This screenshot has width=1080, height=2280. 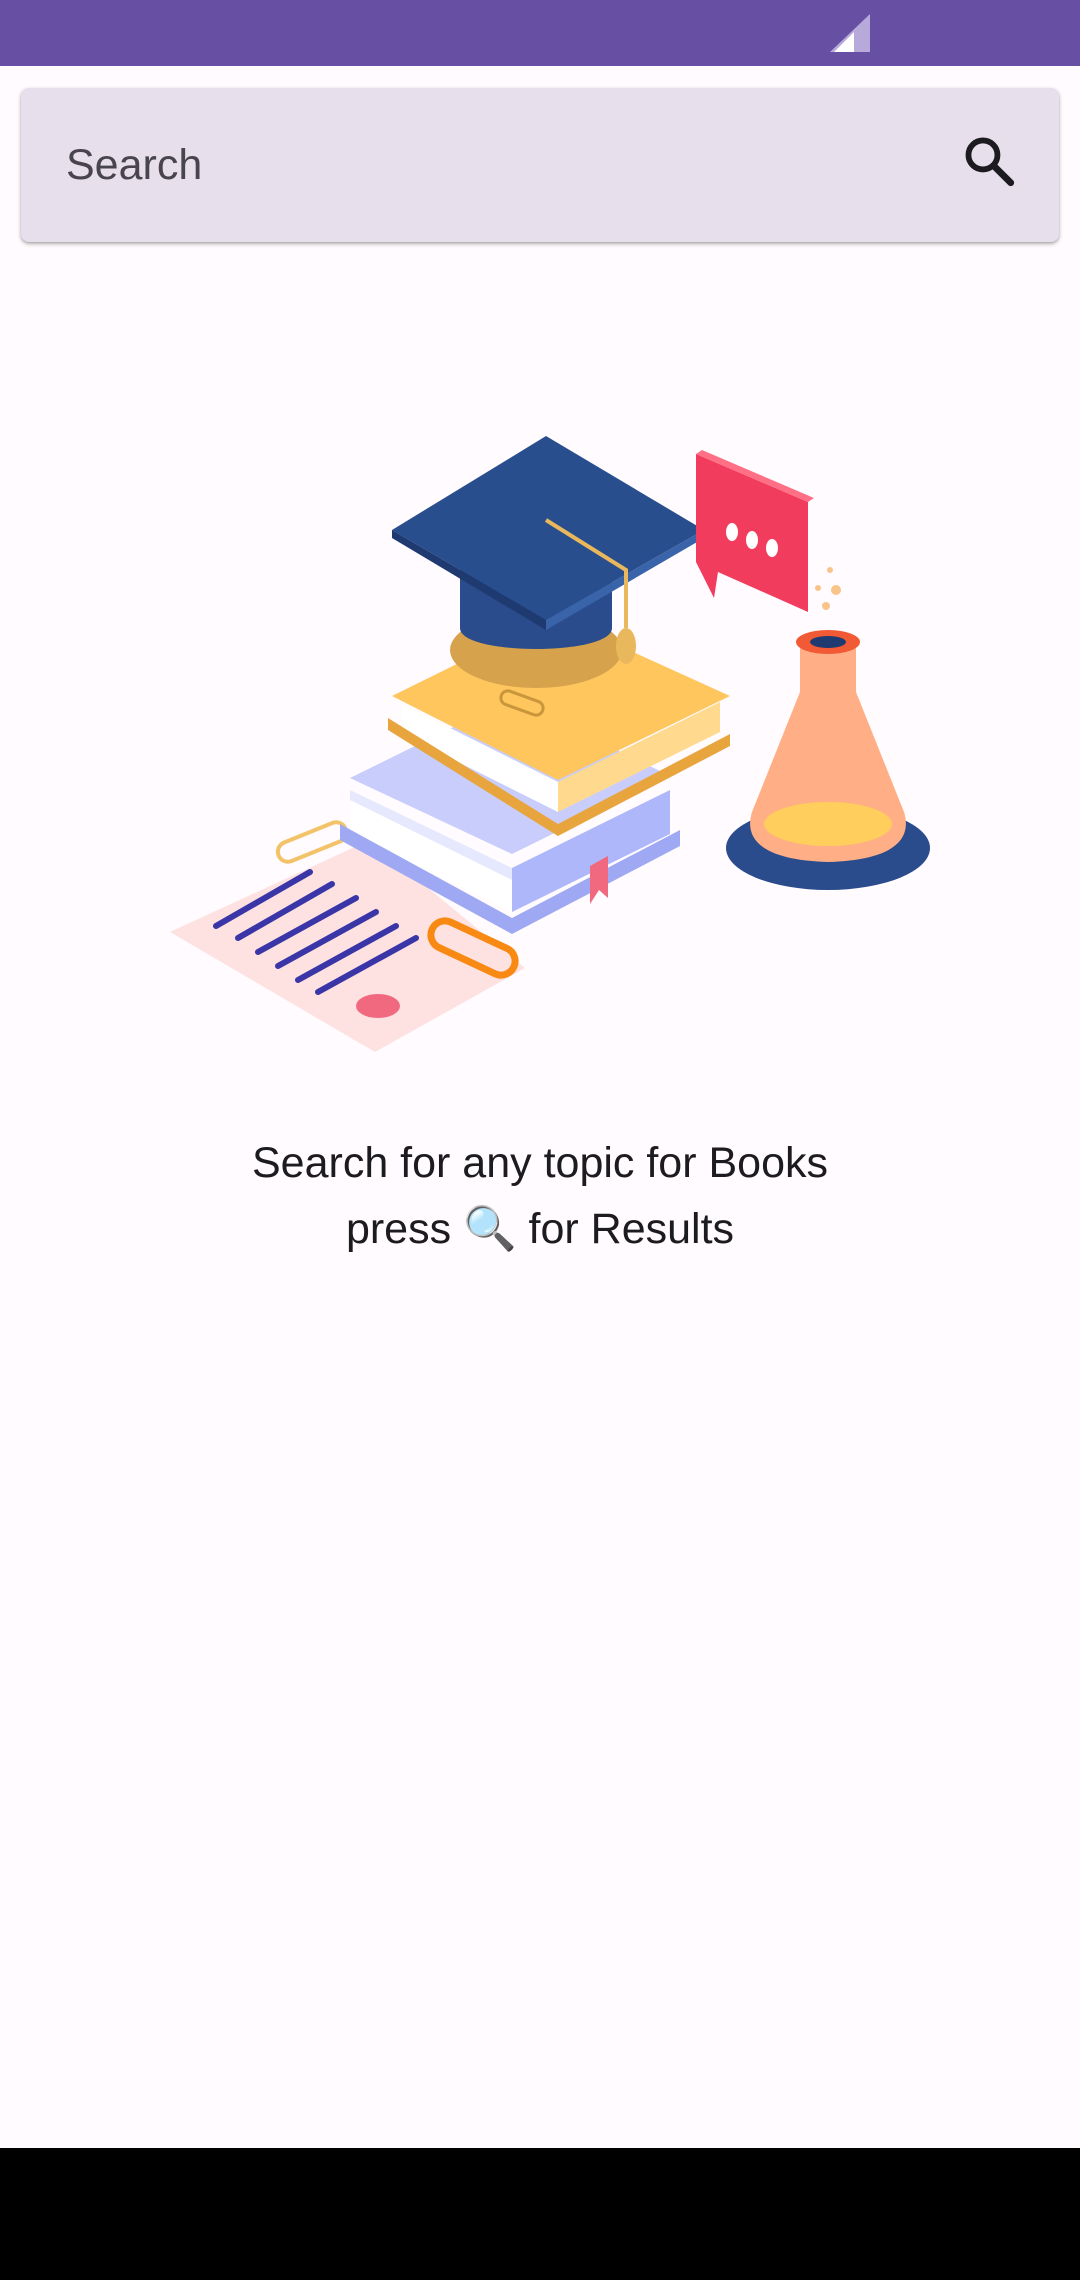 I want to click on empty-state-line1: Search for any topic for Books, so click(x=539, y=1163).